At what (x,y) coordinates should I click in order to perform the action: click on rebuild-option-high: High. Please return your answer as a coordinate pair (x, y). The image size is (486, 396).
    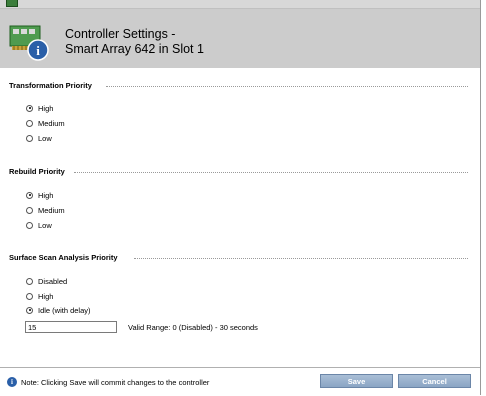
    Looking at the image, I should click on (39, 195).